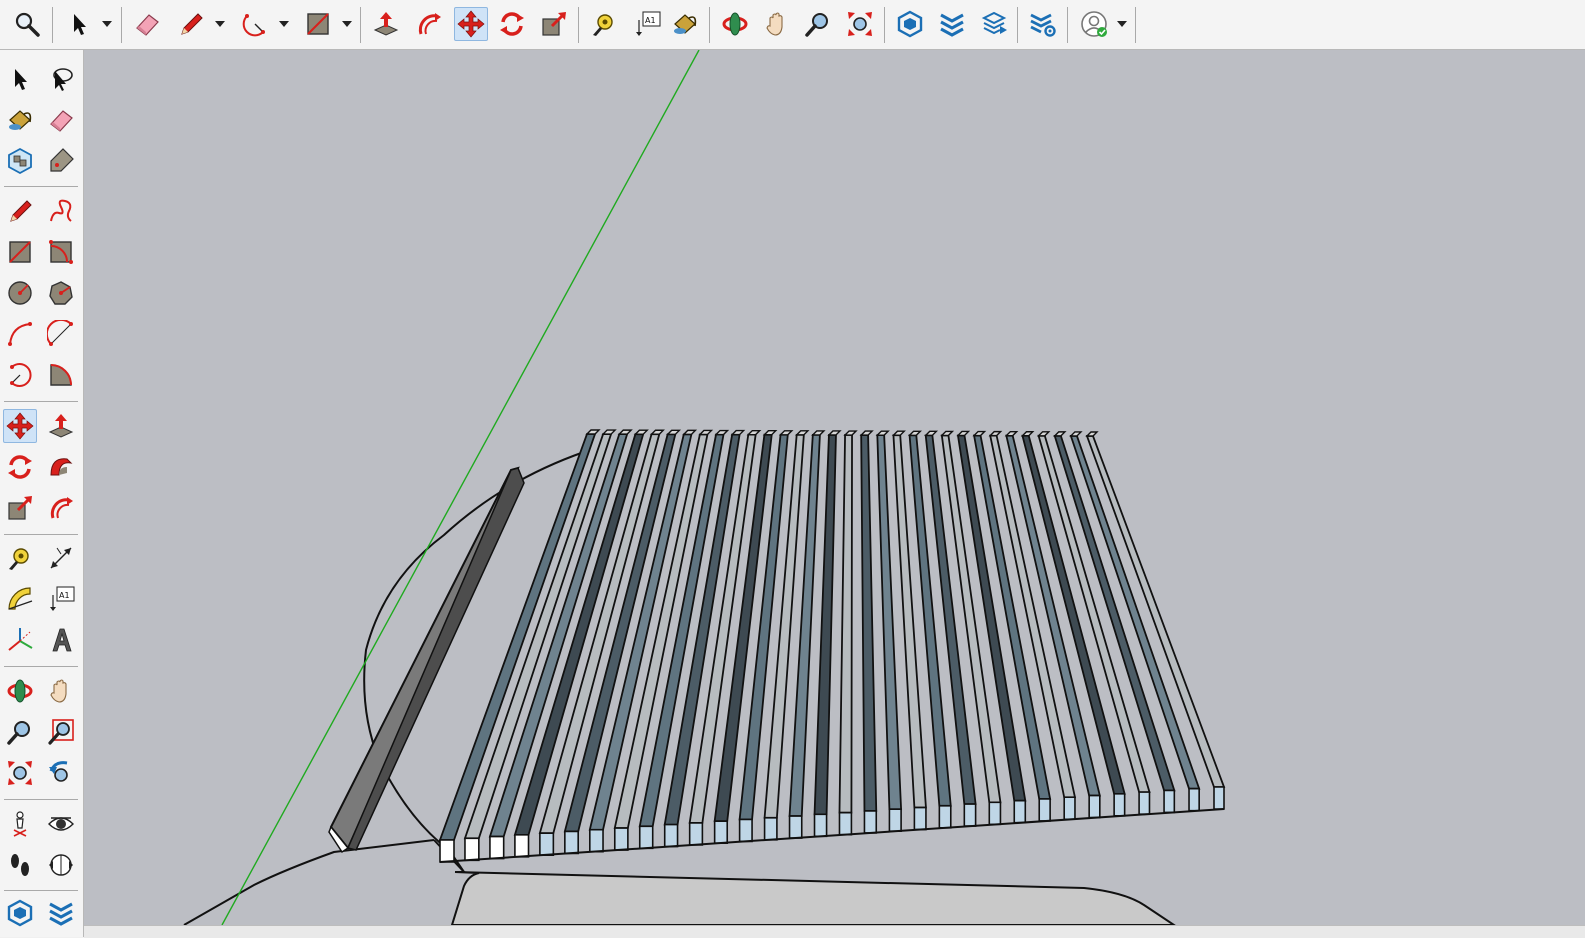  Describe the element at coordinates (20, 599) in the screenshot. I see `left-protractor-button` at that location.